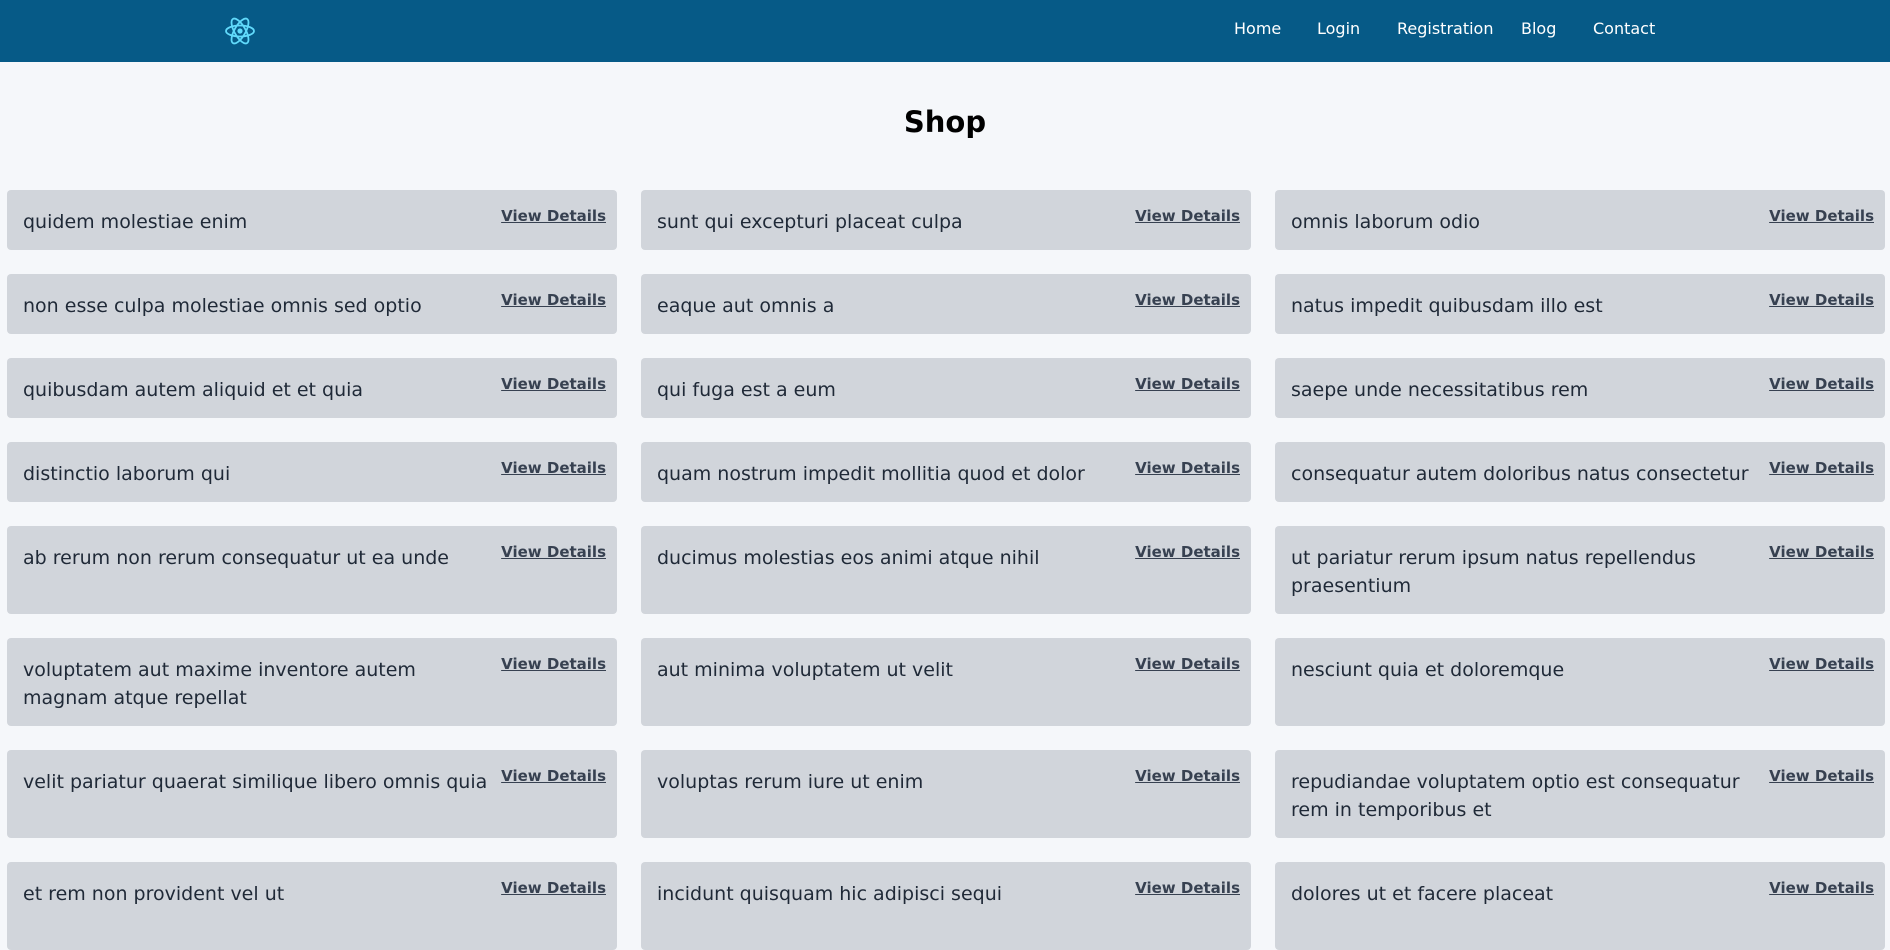  What do you see at coordinates (946, 794) in the screenshot?
I see `product-card: voluptas rerum iure ut enim View Details` at bounding box center [946, 794].